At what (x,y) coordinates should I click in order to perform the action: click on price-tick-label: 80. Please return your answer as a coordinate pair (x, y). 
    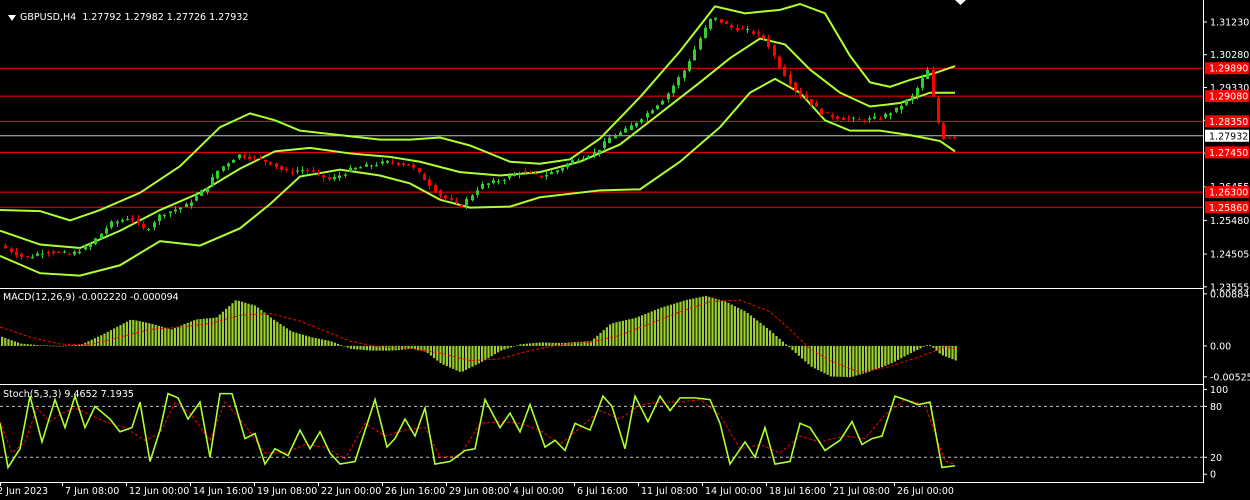
    Looking at the image, I should click on (1216, 407).